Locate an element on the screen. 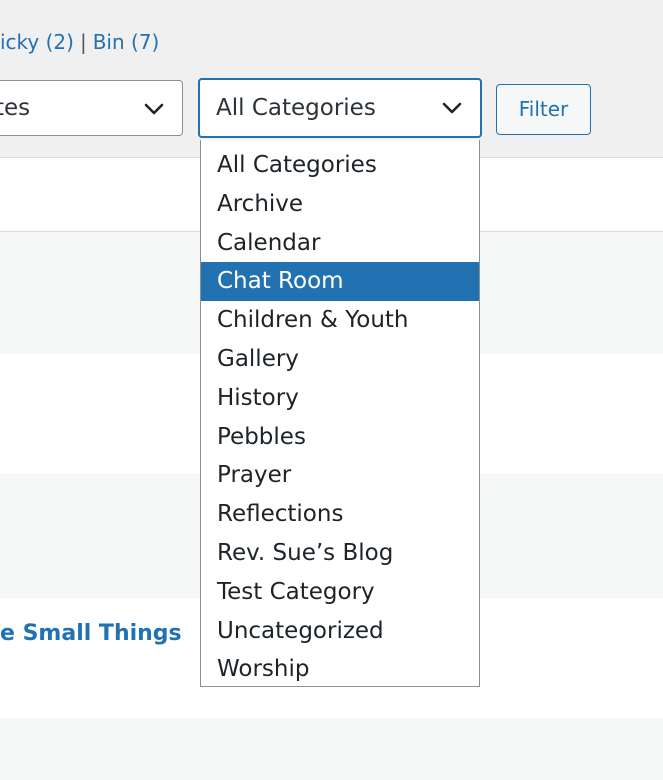 The width and height of the screenshot is (663, 780). category-option-archive: Archive is located at coordinates (340, 204).